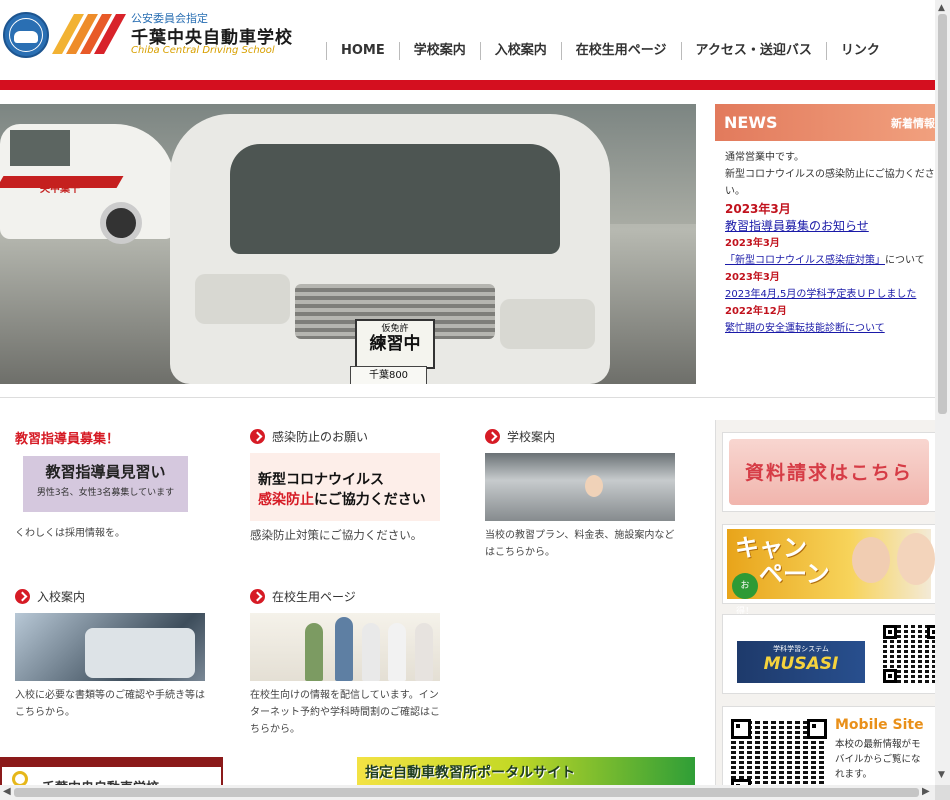 The image size is (950, 800). I want to click on news-title: NEWS, so click(751, 122).